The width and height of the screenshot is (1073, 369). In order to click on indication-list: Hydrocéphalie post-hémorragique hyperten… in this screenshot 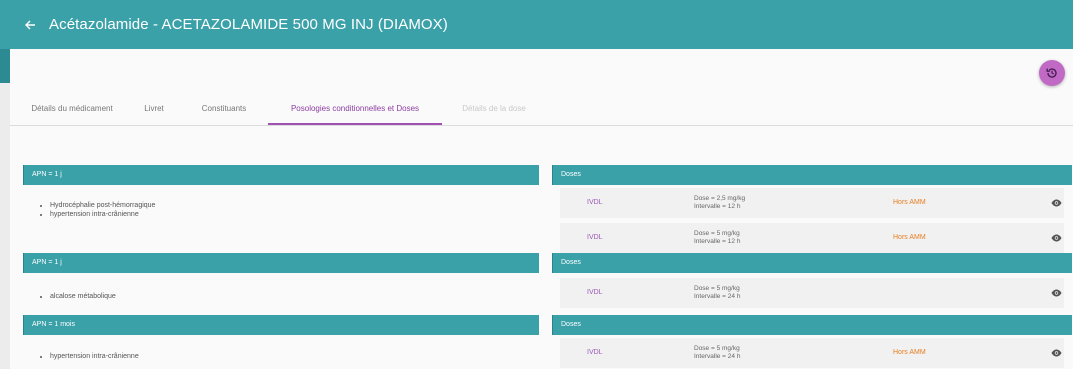, I will do `click(95, 210)`.